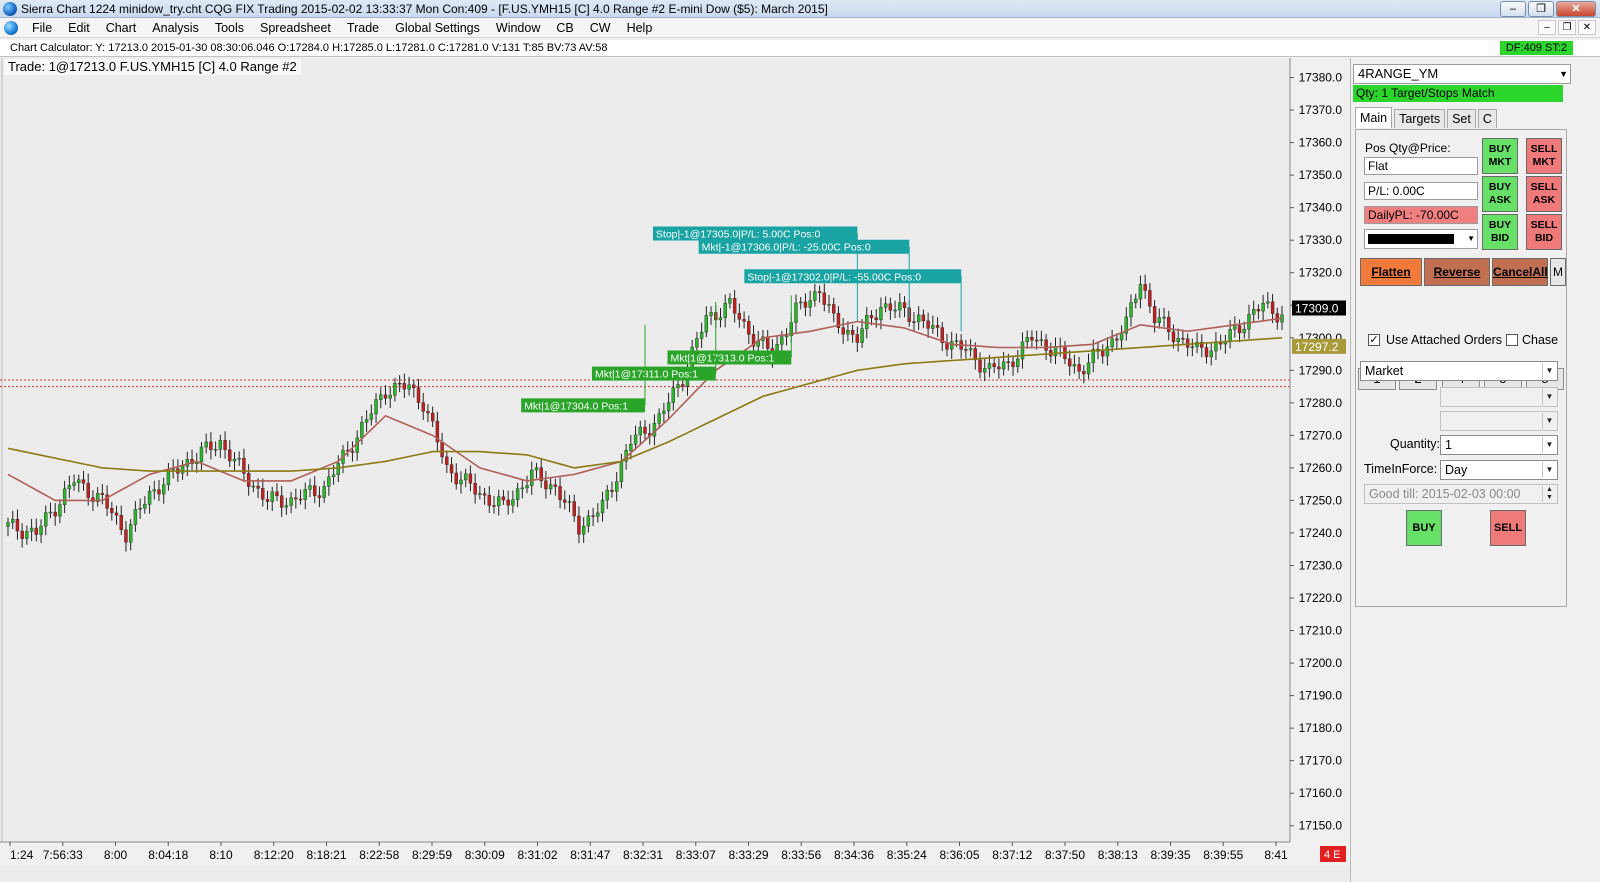  What do you see at coordinates (1487, 118) in the screenshot?
I see `tab-c: C` at bounding box center [1487, 118].